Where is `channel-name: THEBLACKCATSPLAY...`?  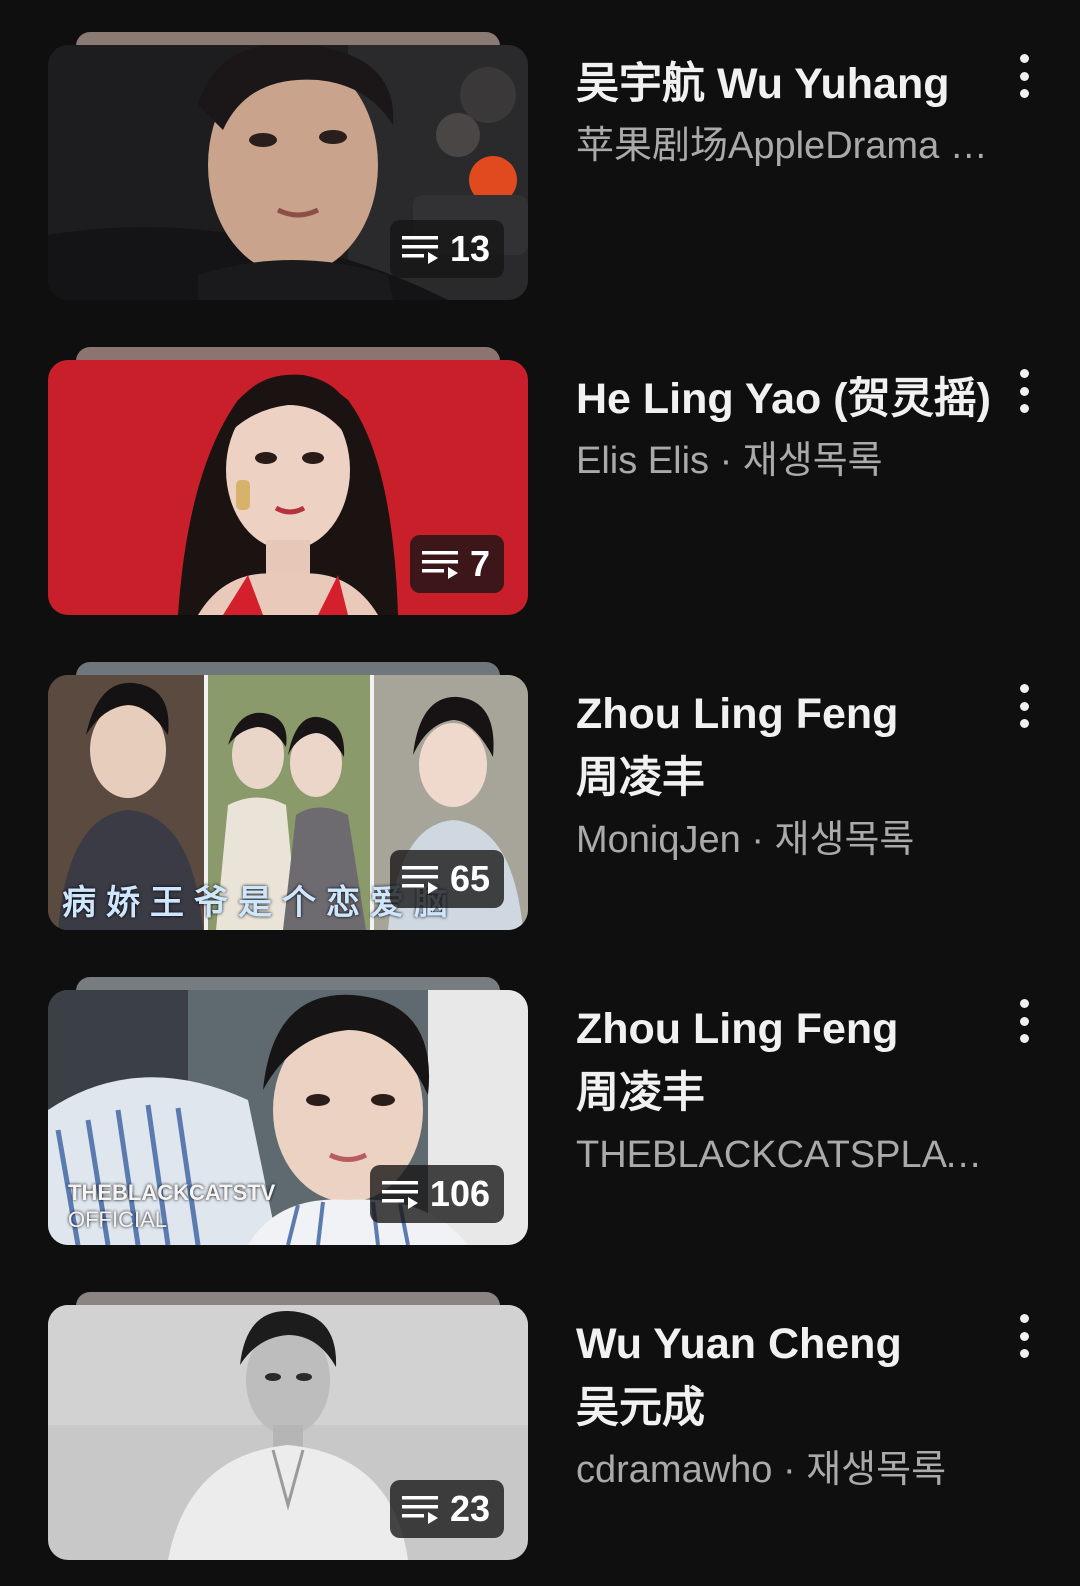
channel-name: THEBLACKCATSPLAY... is located at coordinates (786, 1155).